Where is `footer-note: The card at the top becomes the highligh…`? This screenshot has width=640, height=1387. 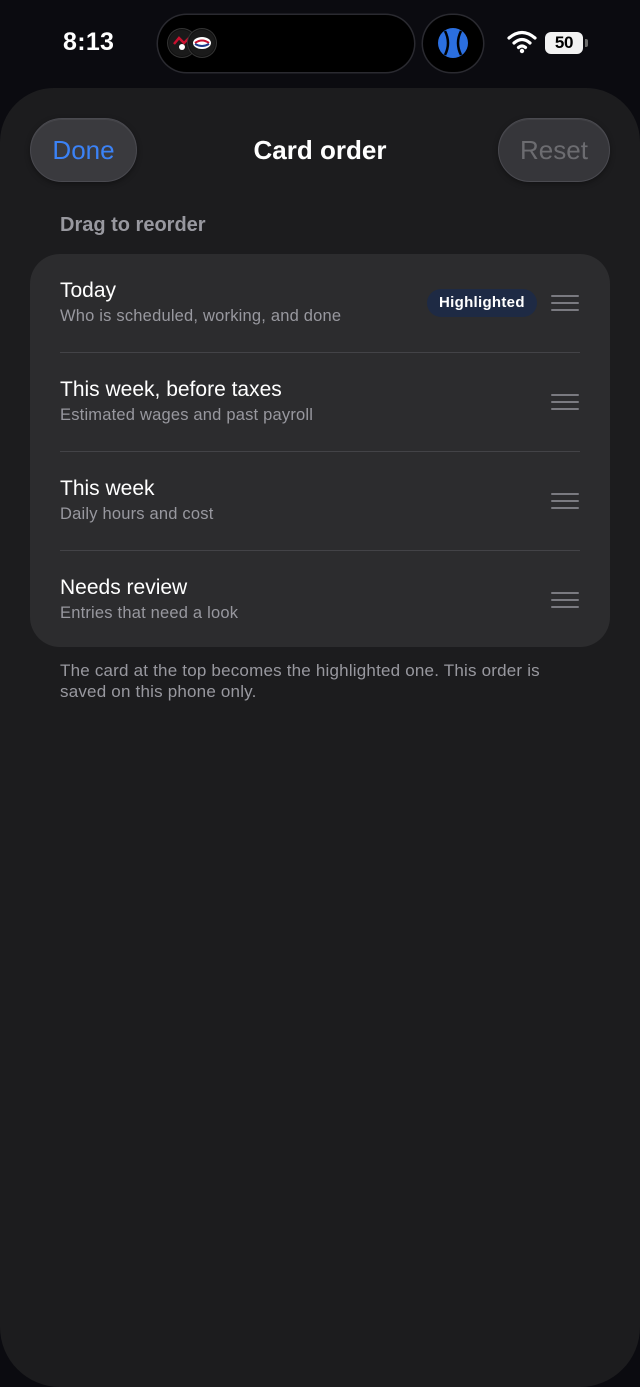 footer-note: The card at the top becomes the highligh… is located at coordinates (300, 681).